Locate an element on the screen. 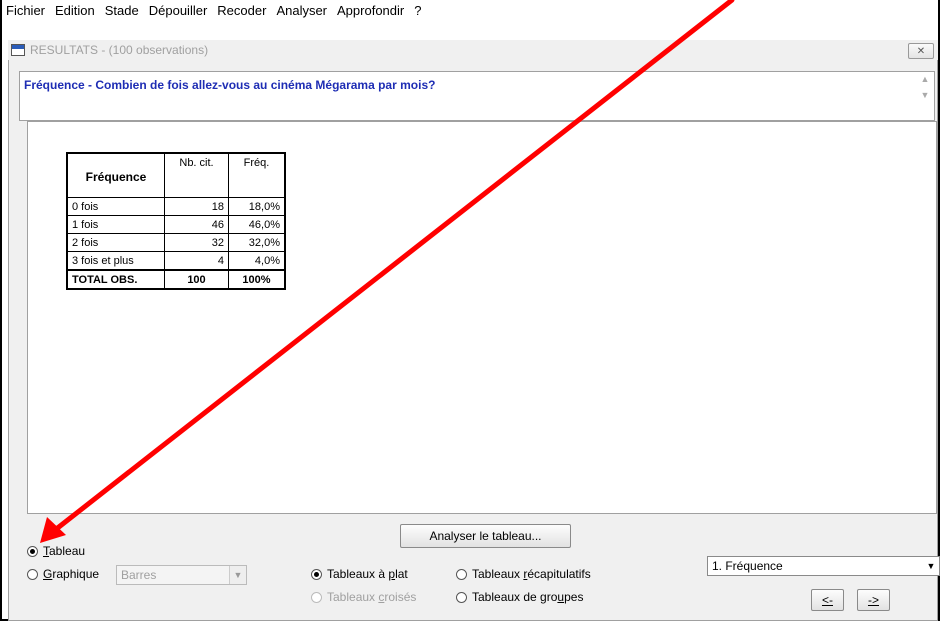  row-count: 4 is located at coordinates (196, 261).